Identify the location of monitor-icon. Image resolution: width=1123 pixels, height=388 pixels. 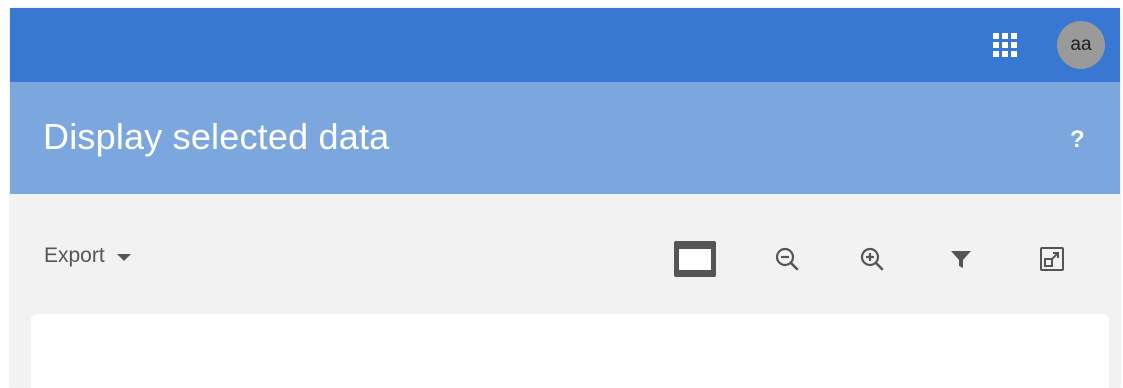
(695, 259).